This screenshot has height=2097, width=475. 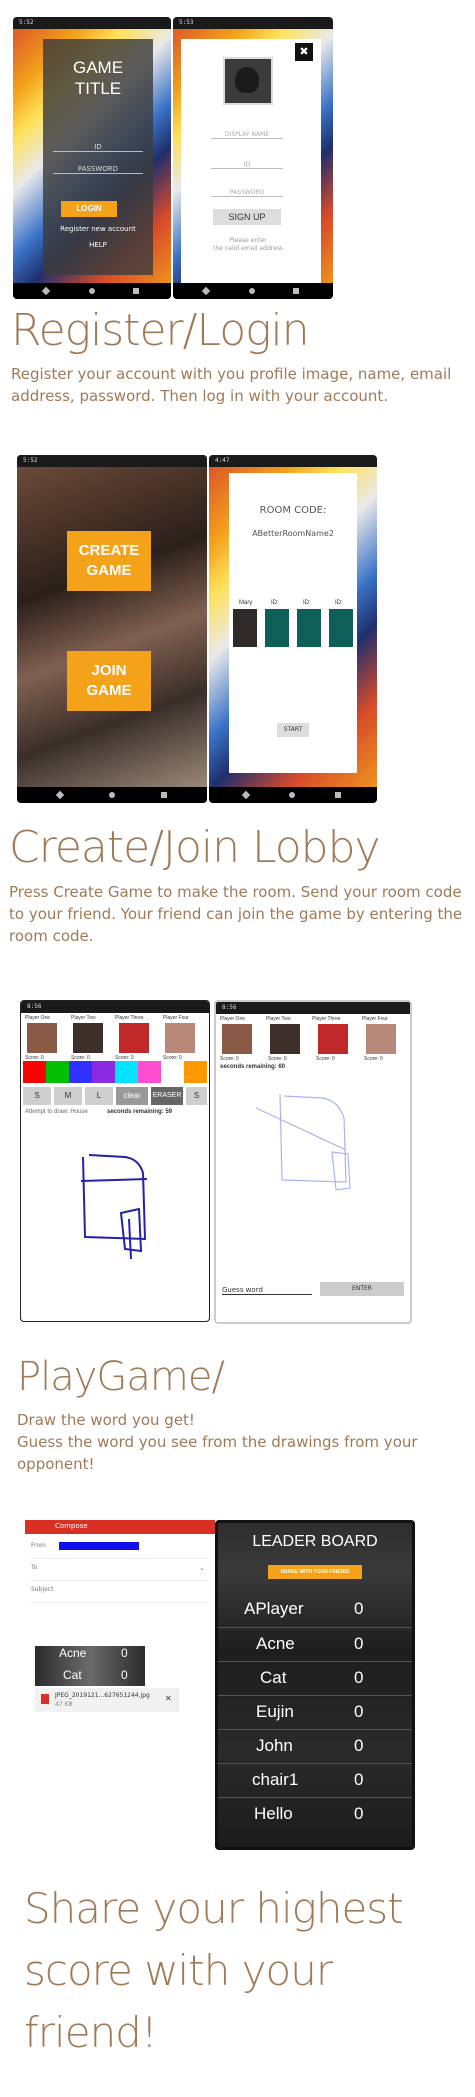 What do you see at coordinates (362, 1289) in the screenshot?
I see `enter-button: ENTER` at bounding box center [362, 1289].